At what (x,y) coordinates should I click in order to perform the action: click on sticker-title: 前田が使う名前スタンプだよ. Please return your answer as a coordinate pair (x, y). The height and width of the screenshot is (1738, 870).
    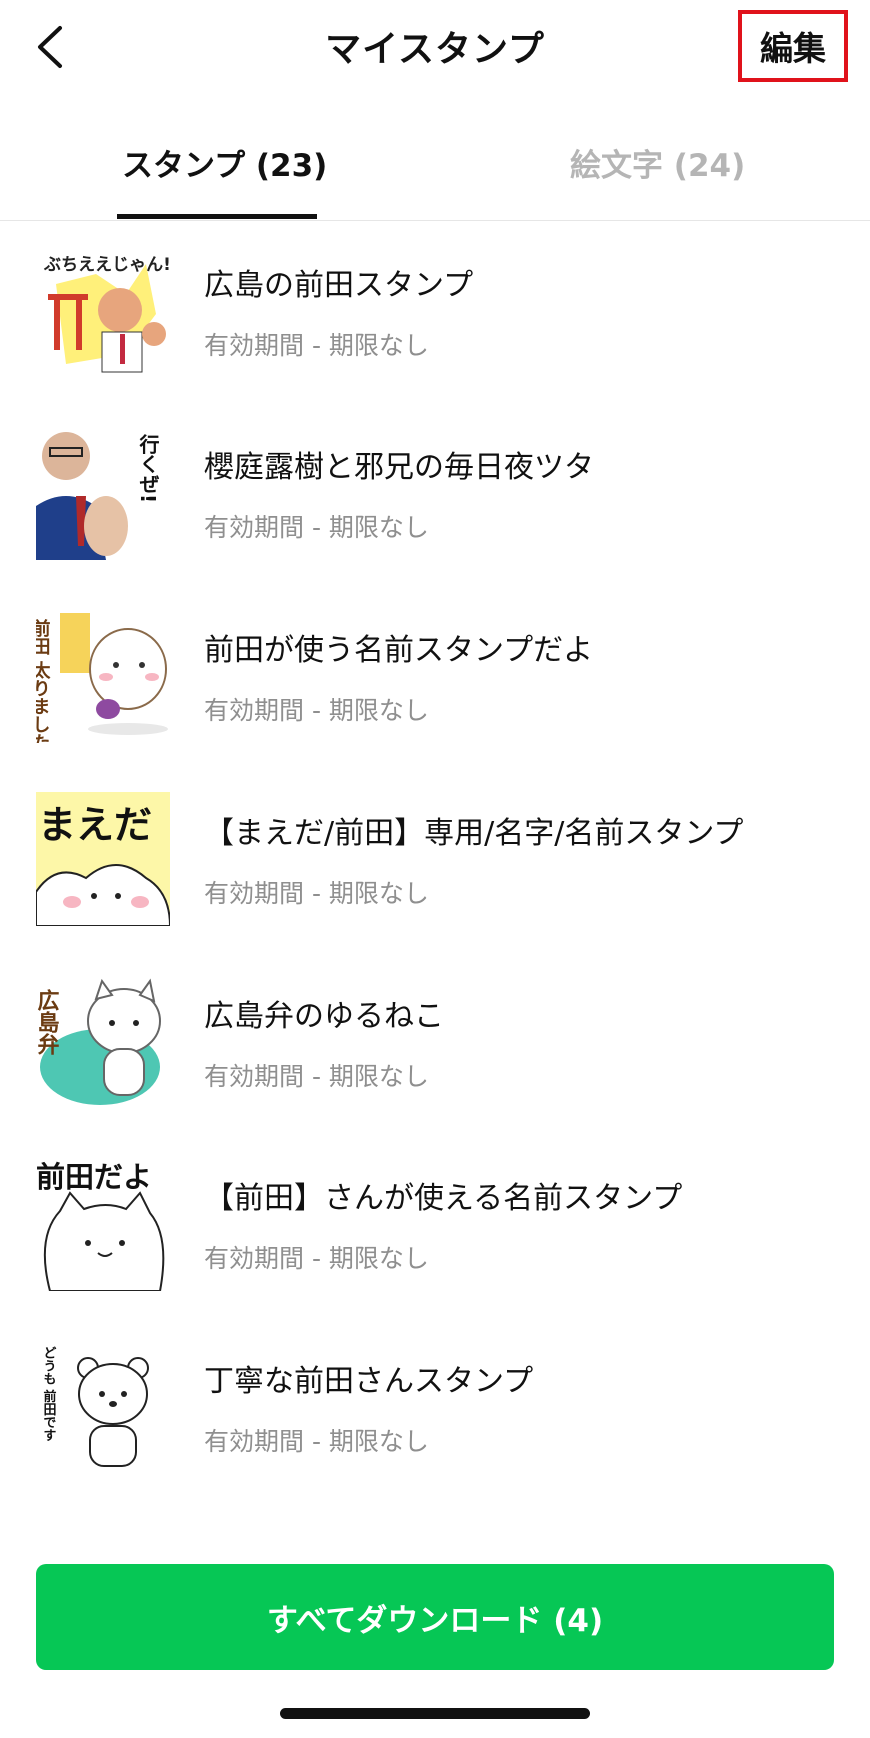
    Looking at the image, I should click on (399, 650).